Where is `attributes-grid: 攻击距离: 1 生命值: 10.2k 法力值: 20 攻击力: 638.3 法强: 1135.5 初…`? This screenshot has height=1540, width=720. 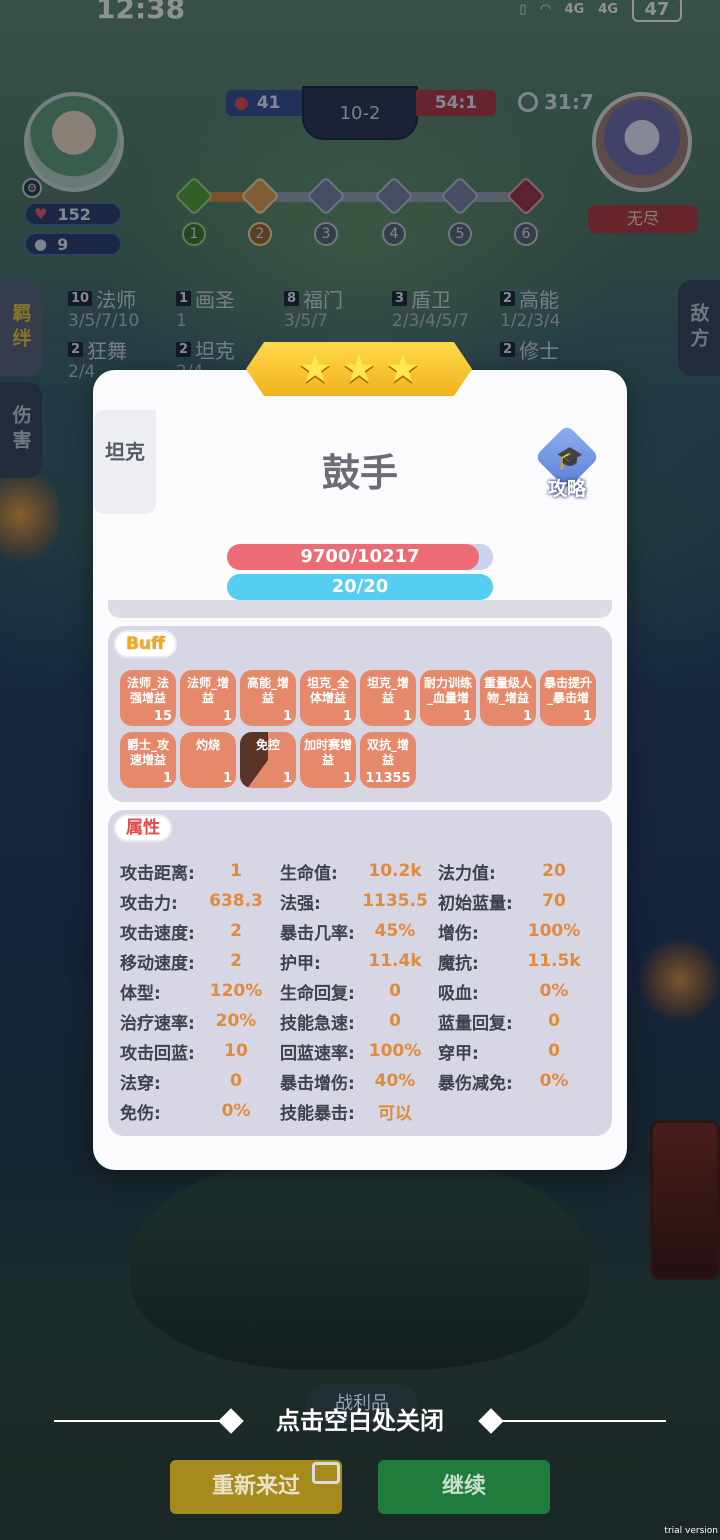
attributes-grid: 攻击距离: 1 生命值: 10.2k 法力值: 20 攻击力: 638.3 法强: 1135.5 初… is located at coordinates (364, 991).